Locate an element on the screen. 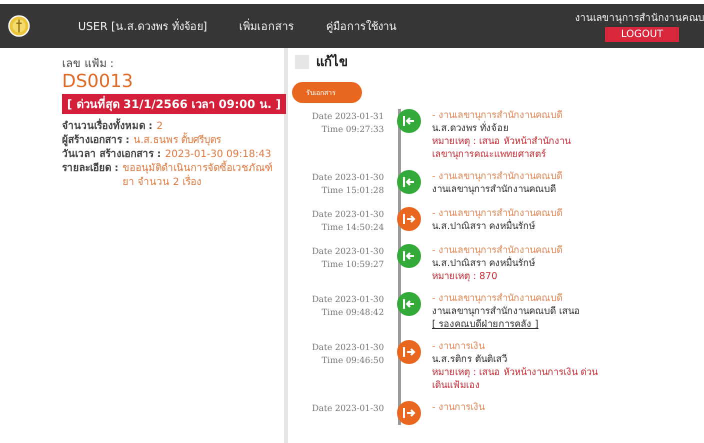 The width and height of the screenshot is (704, 443). nav-link: เพิ่มเอกสาร is located at coordinates (266, 26).